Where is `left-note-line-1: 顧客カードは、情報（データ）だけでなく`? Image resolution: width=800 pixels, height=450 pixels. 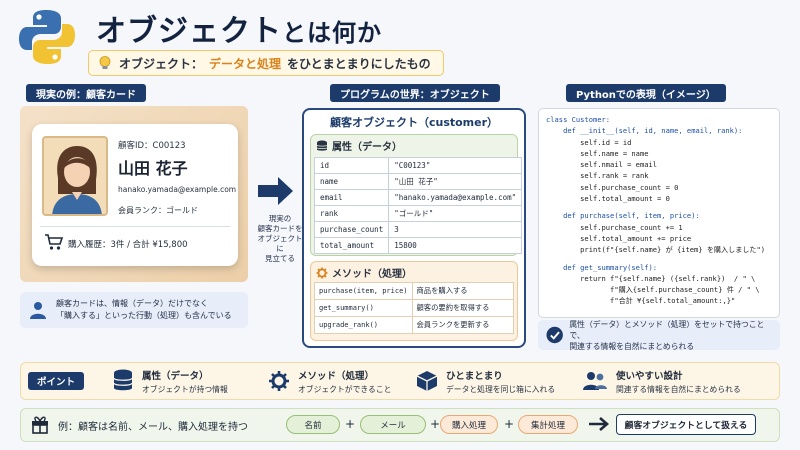 left-note-line-1: 顧客カードは、情報（データ）だけでなく is located at coordinates (132, 303).